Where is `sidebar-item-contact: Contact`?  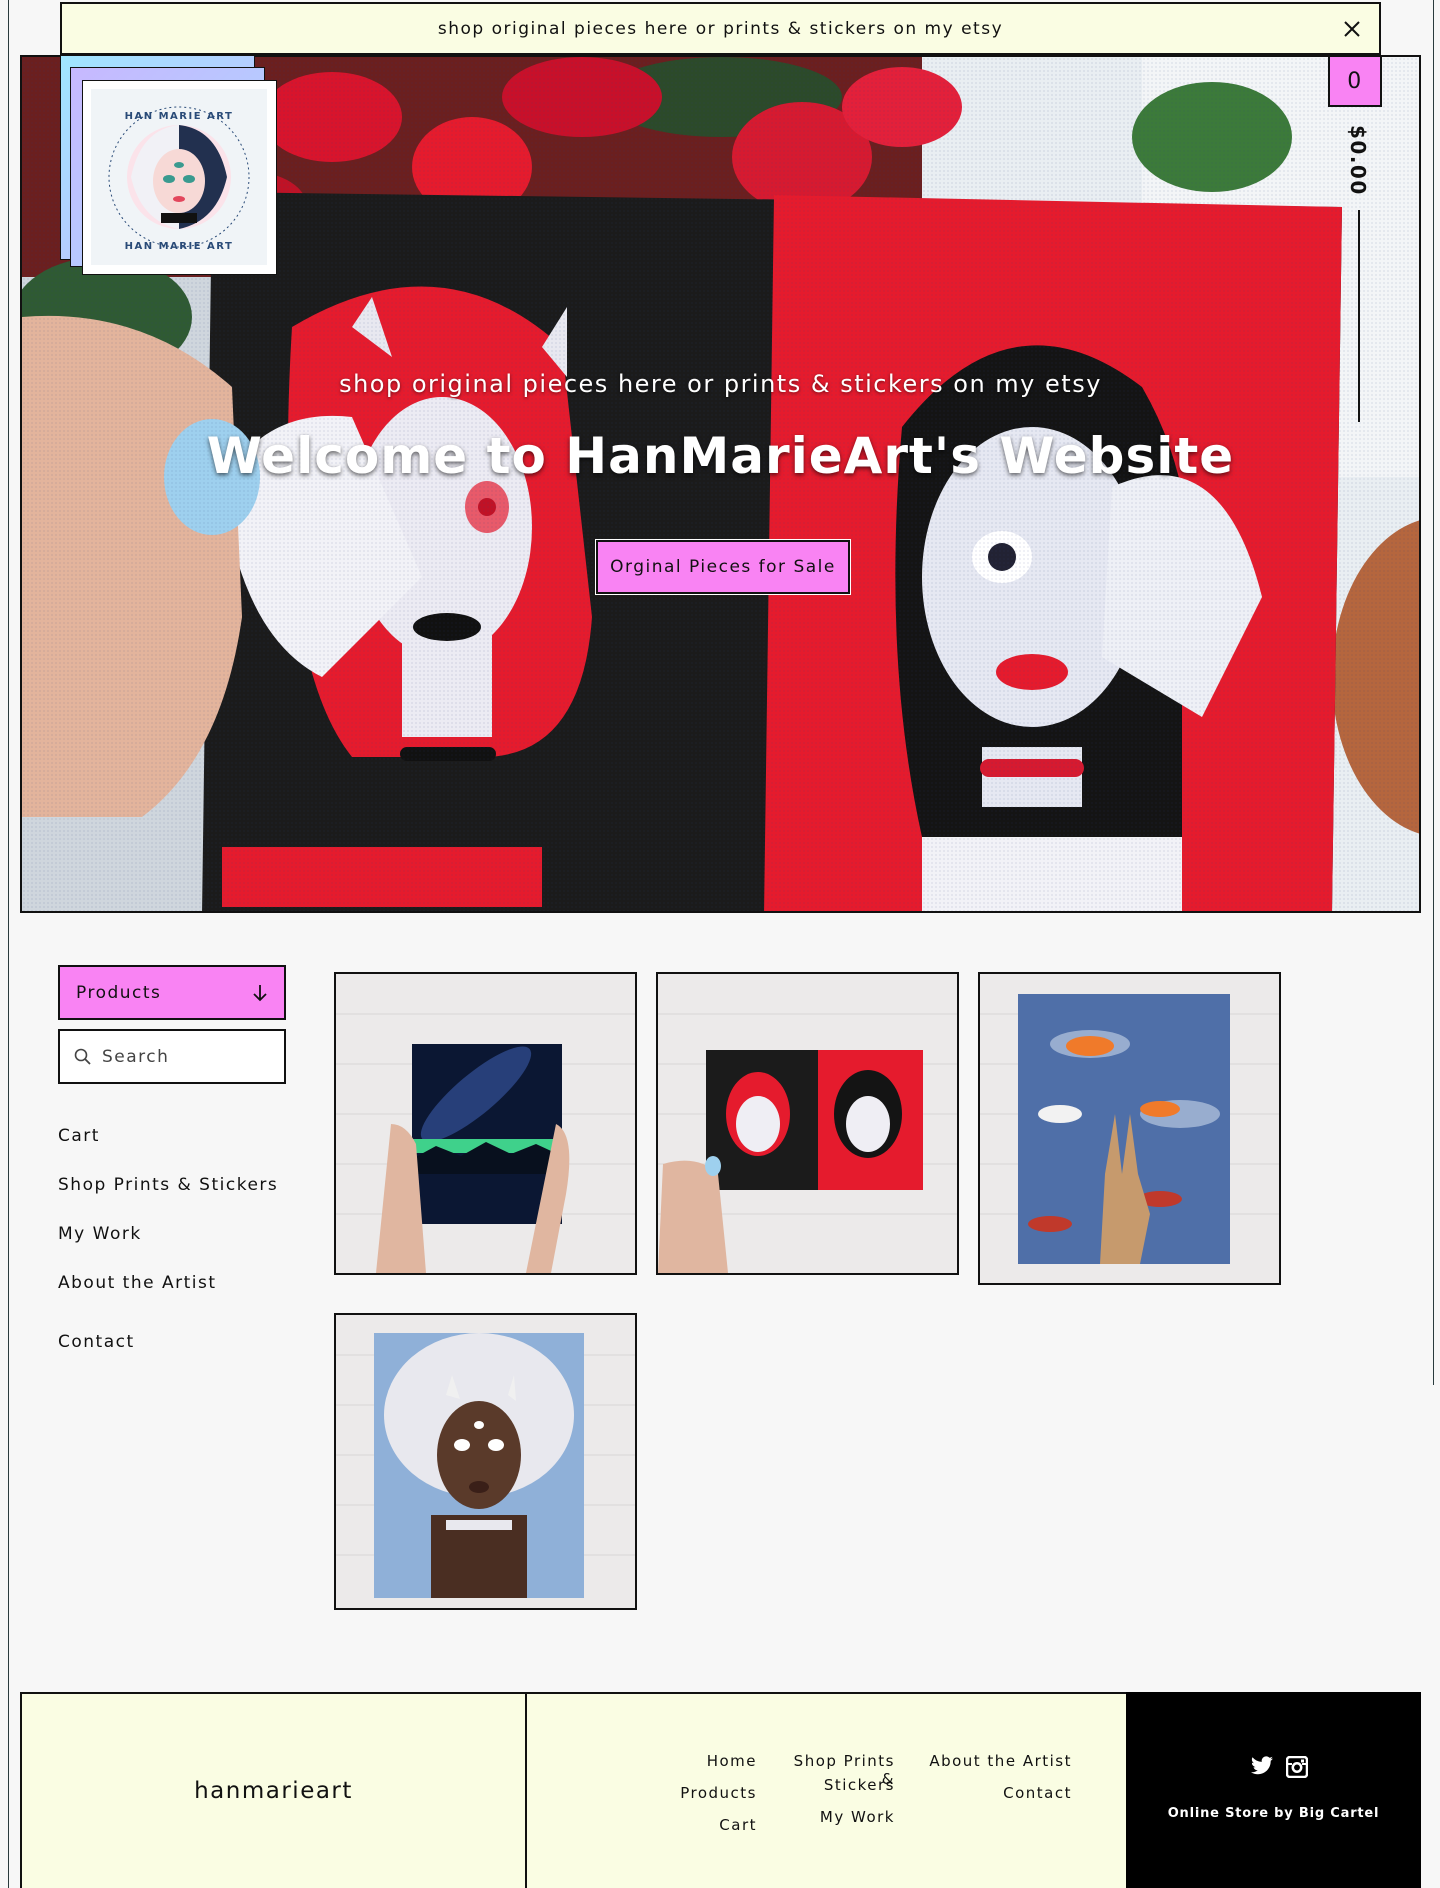
sidebar-item-contact: Contact is located at coordinates (96, 1342).